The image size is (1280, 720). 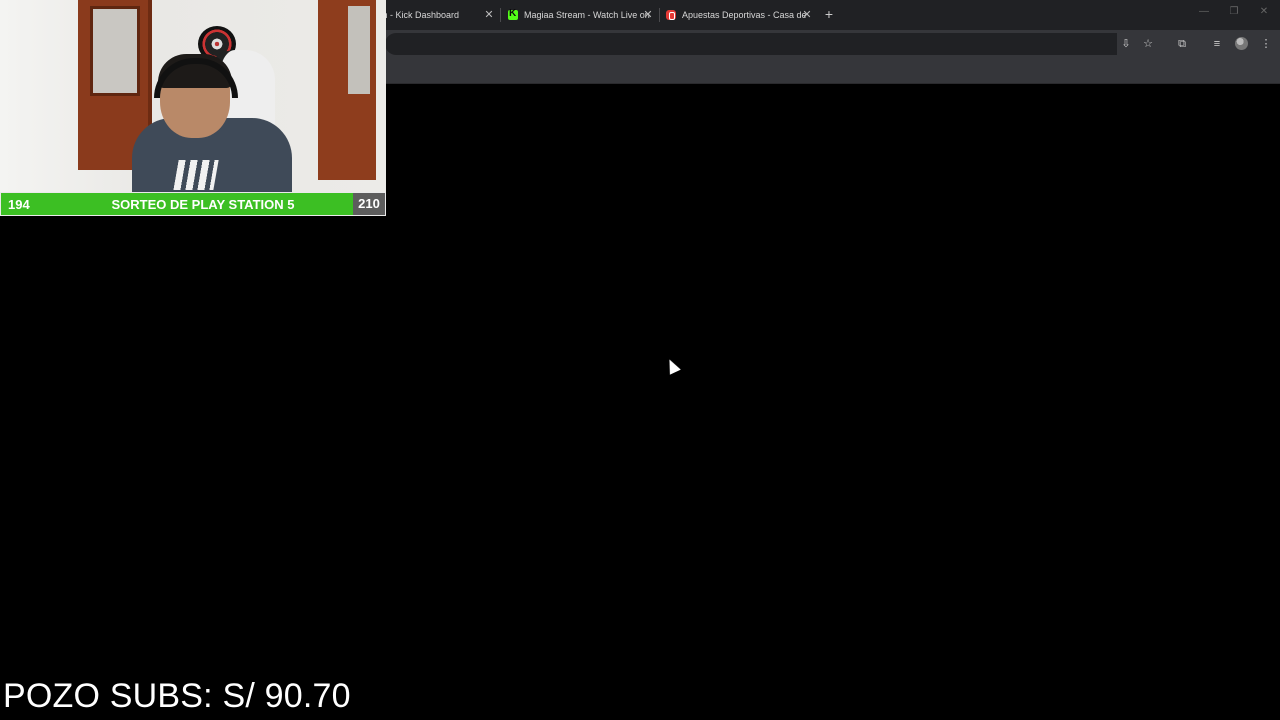 I want to click on tab-title: Magiaa Stream - Watch Live on, so click(x=587, y=15).